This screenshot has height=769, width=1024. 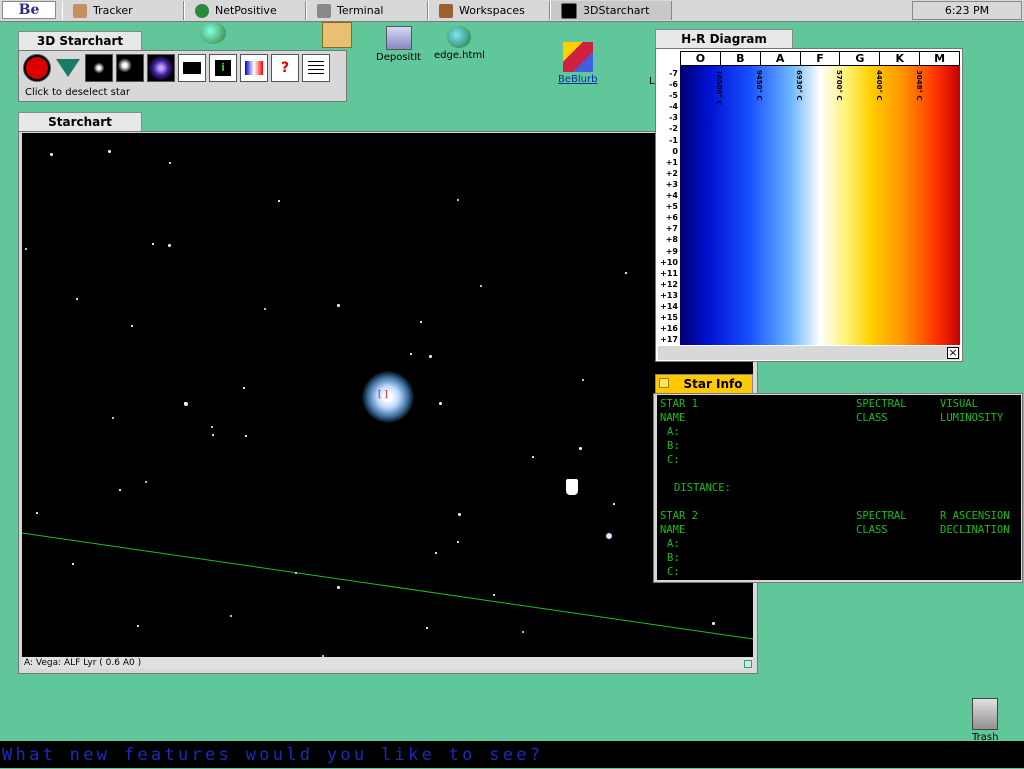 What do you see at coordinates (161, 68) in the screenshot?
I see `galaxy-icon` at bounding box center [161, 68].